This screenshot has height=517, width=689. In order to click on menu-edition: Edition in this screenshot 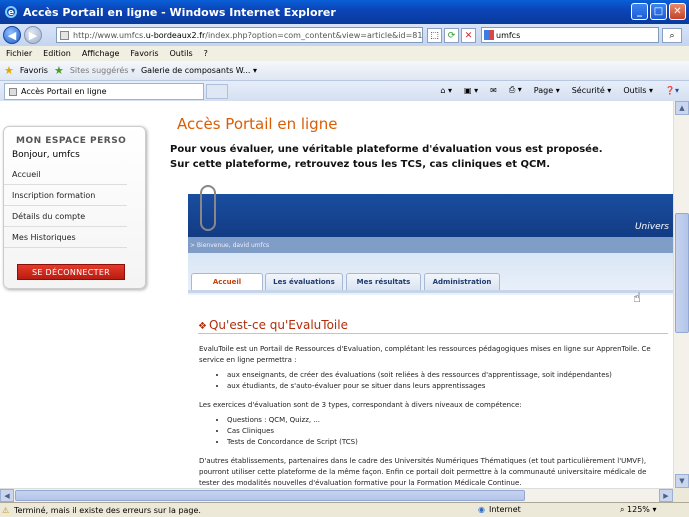, I will do `click(57, 53)`.